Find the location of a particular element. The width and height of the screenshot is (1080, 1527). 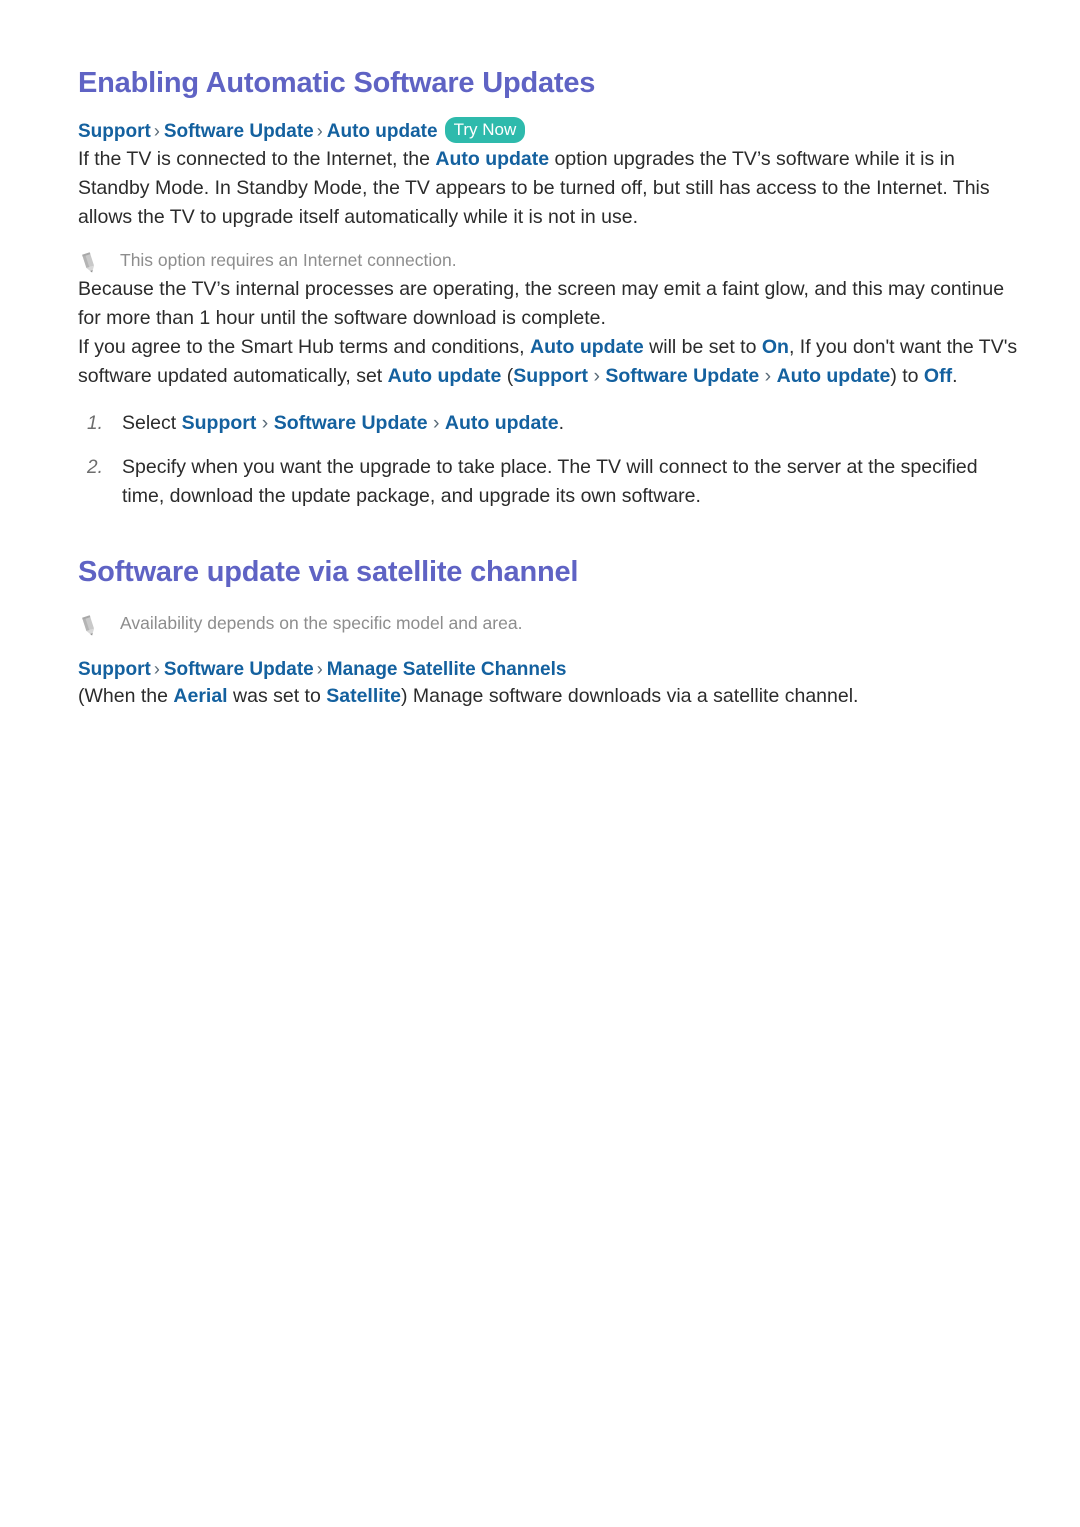

step-number: 2. is located at coordinates (95, 467).